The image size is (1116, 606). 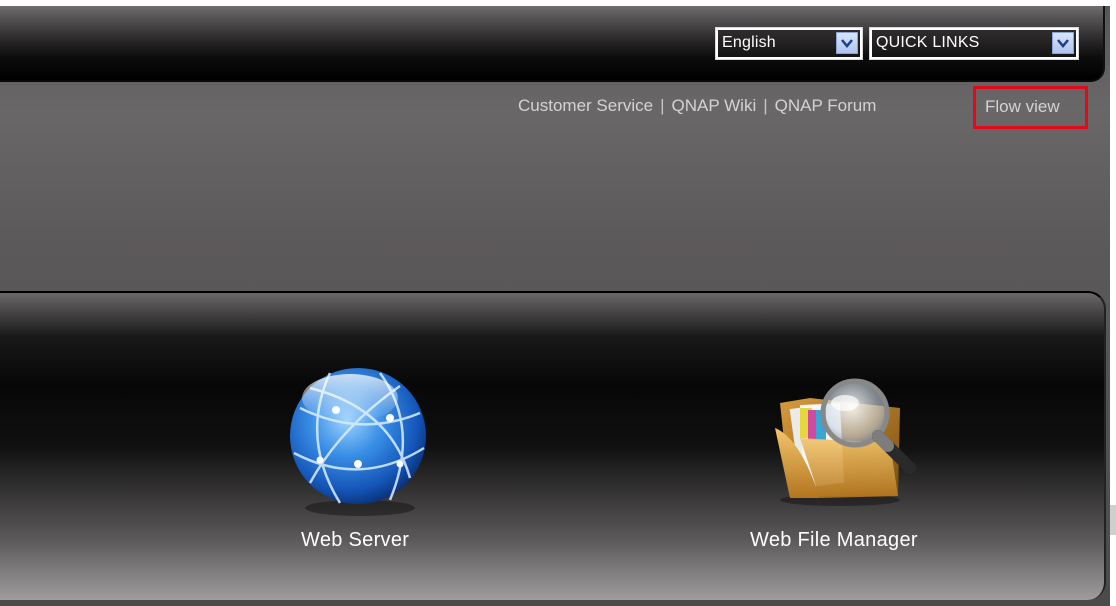 I want to click on web-server-app: Web Server, so click(x=360, y=465).